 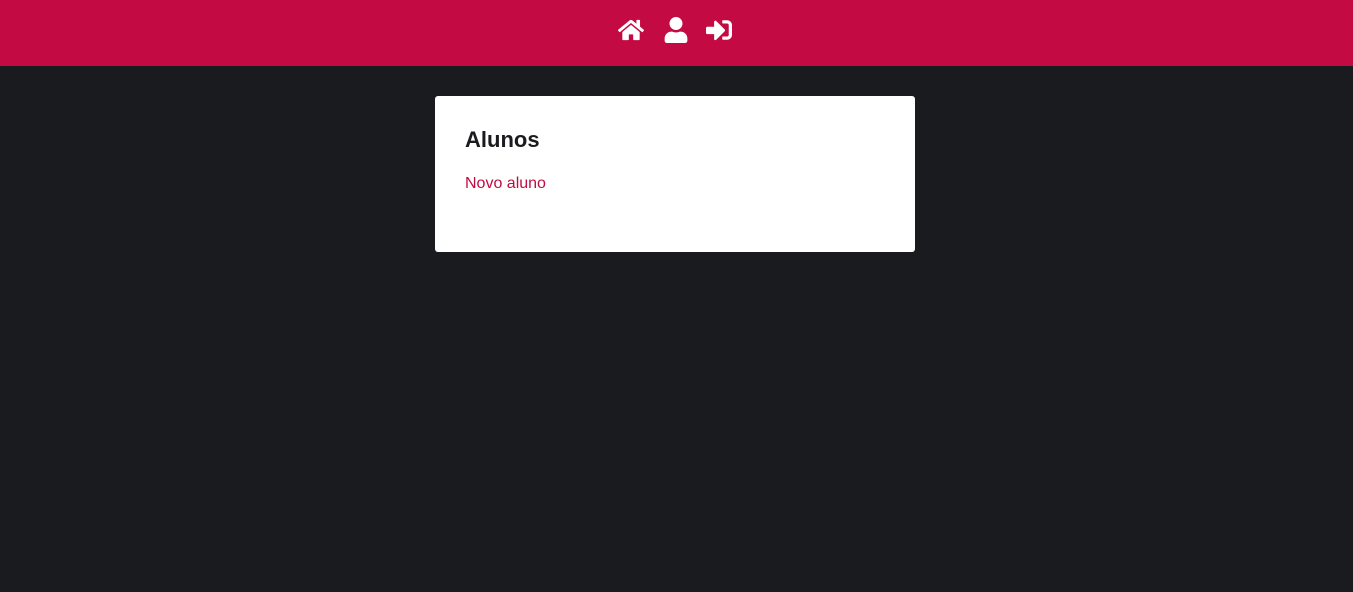 I want to click on students-card: Alunos Novo aluno, so click(x=675, y=174).